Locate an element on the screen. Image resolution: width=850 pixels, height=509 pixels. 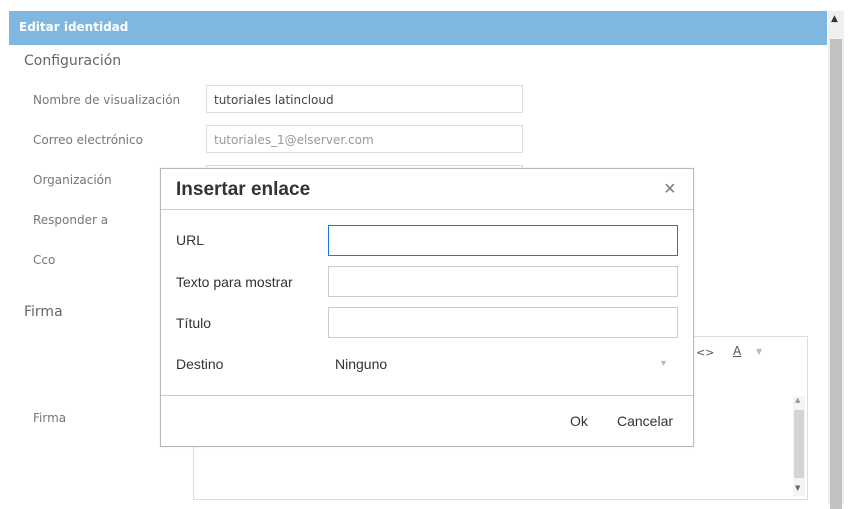
target-value: Ninguno is located at coordinates (361, 364).